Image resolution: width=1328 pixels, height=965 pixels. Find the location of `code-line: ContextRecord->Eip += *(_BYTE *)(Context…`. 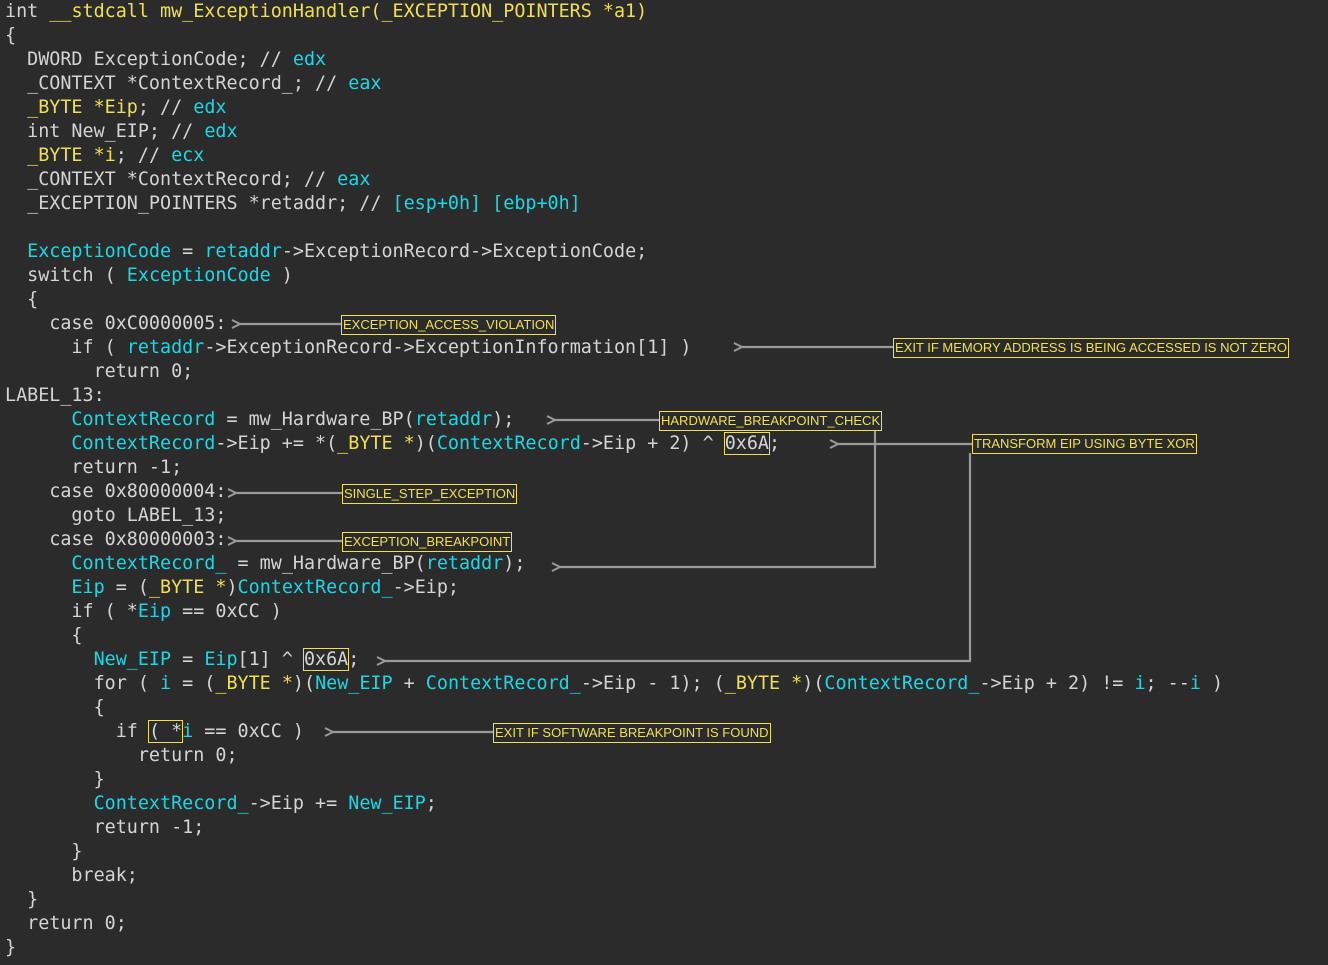

code-line: ContextRecord->Eip += *(_BYTE *)(Context… is located at coordinates (392, 444).